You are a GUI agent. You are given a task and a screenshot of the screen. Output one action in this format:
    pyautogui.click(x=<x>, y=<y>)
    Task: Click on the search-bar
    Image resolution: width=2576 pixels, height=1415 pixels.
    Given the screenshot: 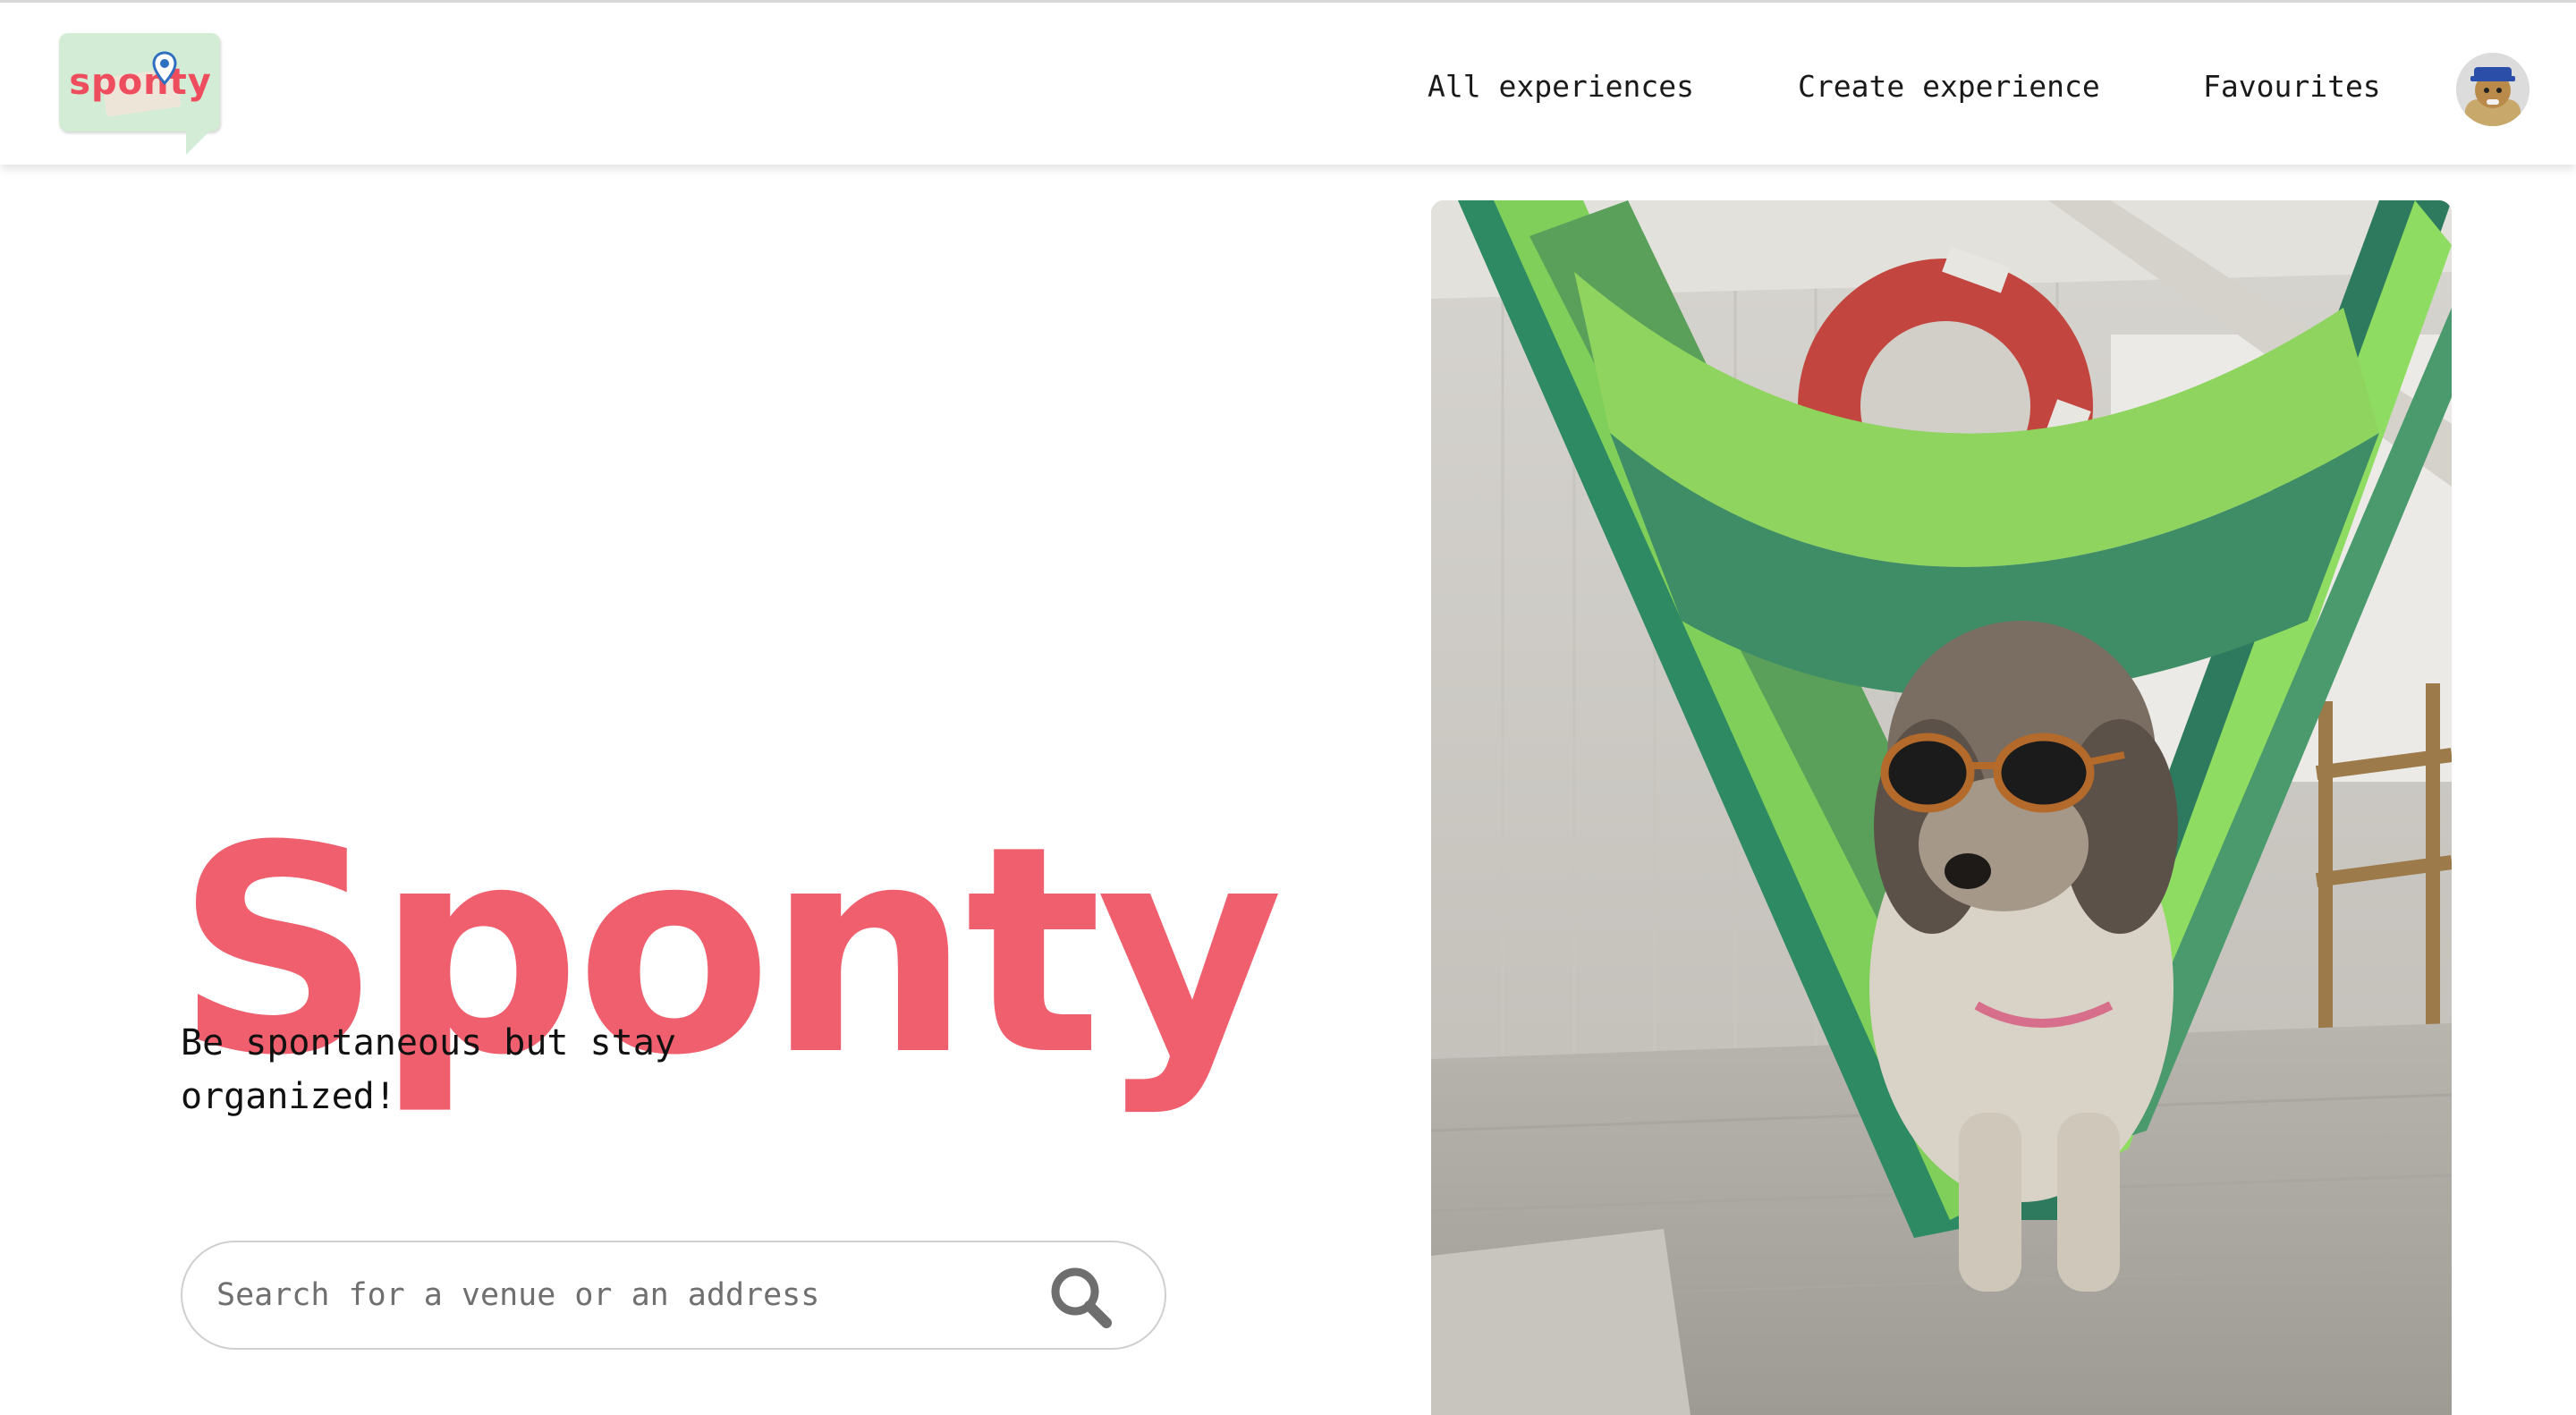 What is the action you would take?
    pyautogui.click(x=673, y=1295)
    